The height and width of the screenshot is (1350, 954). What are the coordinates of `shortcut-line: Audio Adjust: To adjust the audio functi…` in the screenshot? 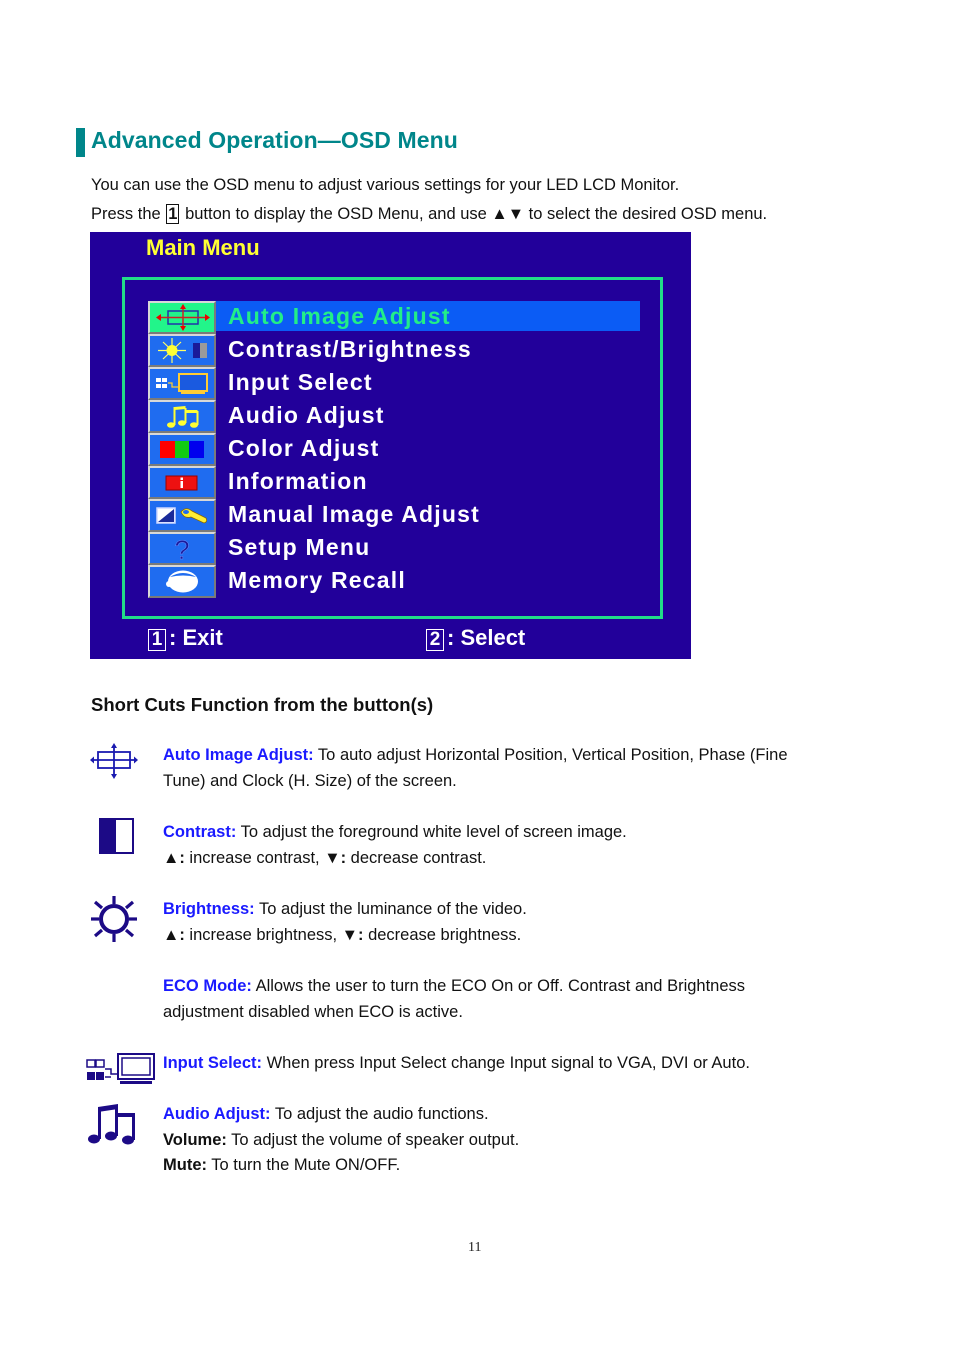 It's located at (341, 1115).